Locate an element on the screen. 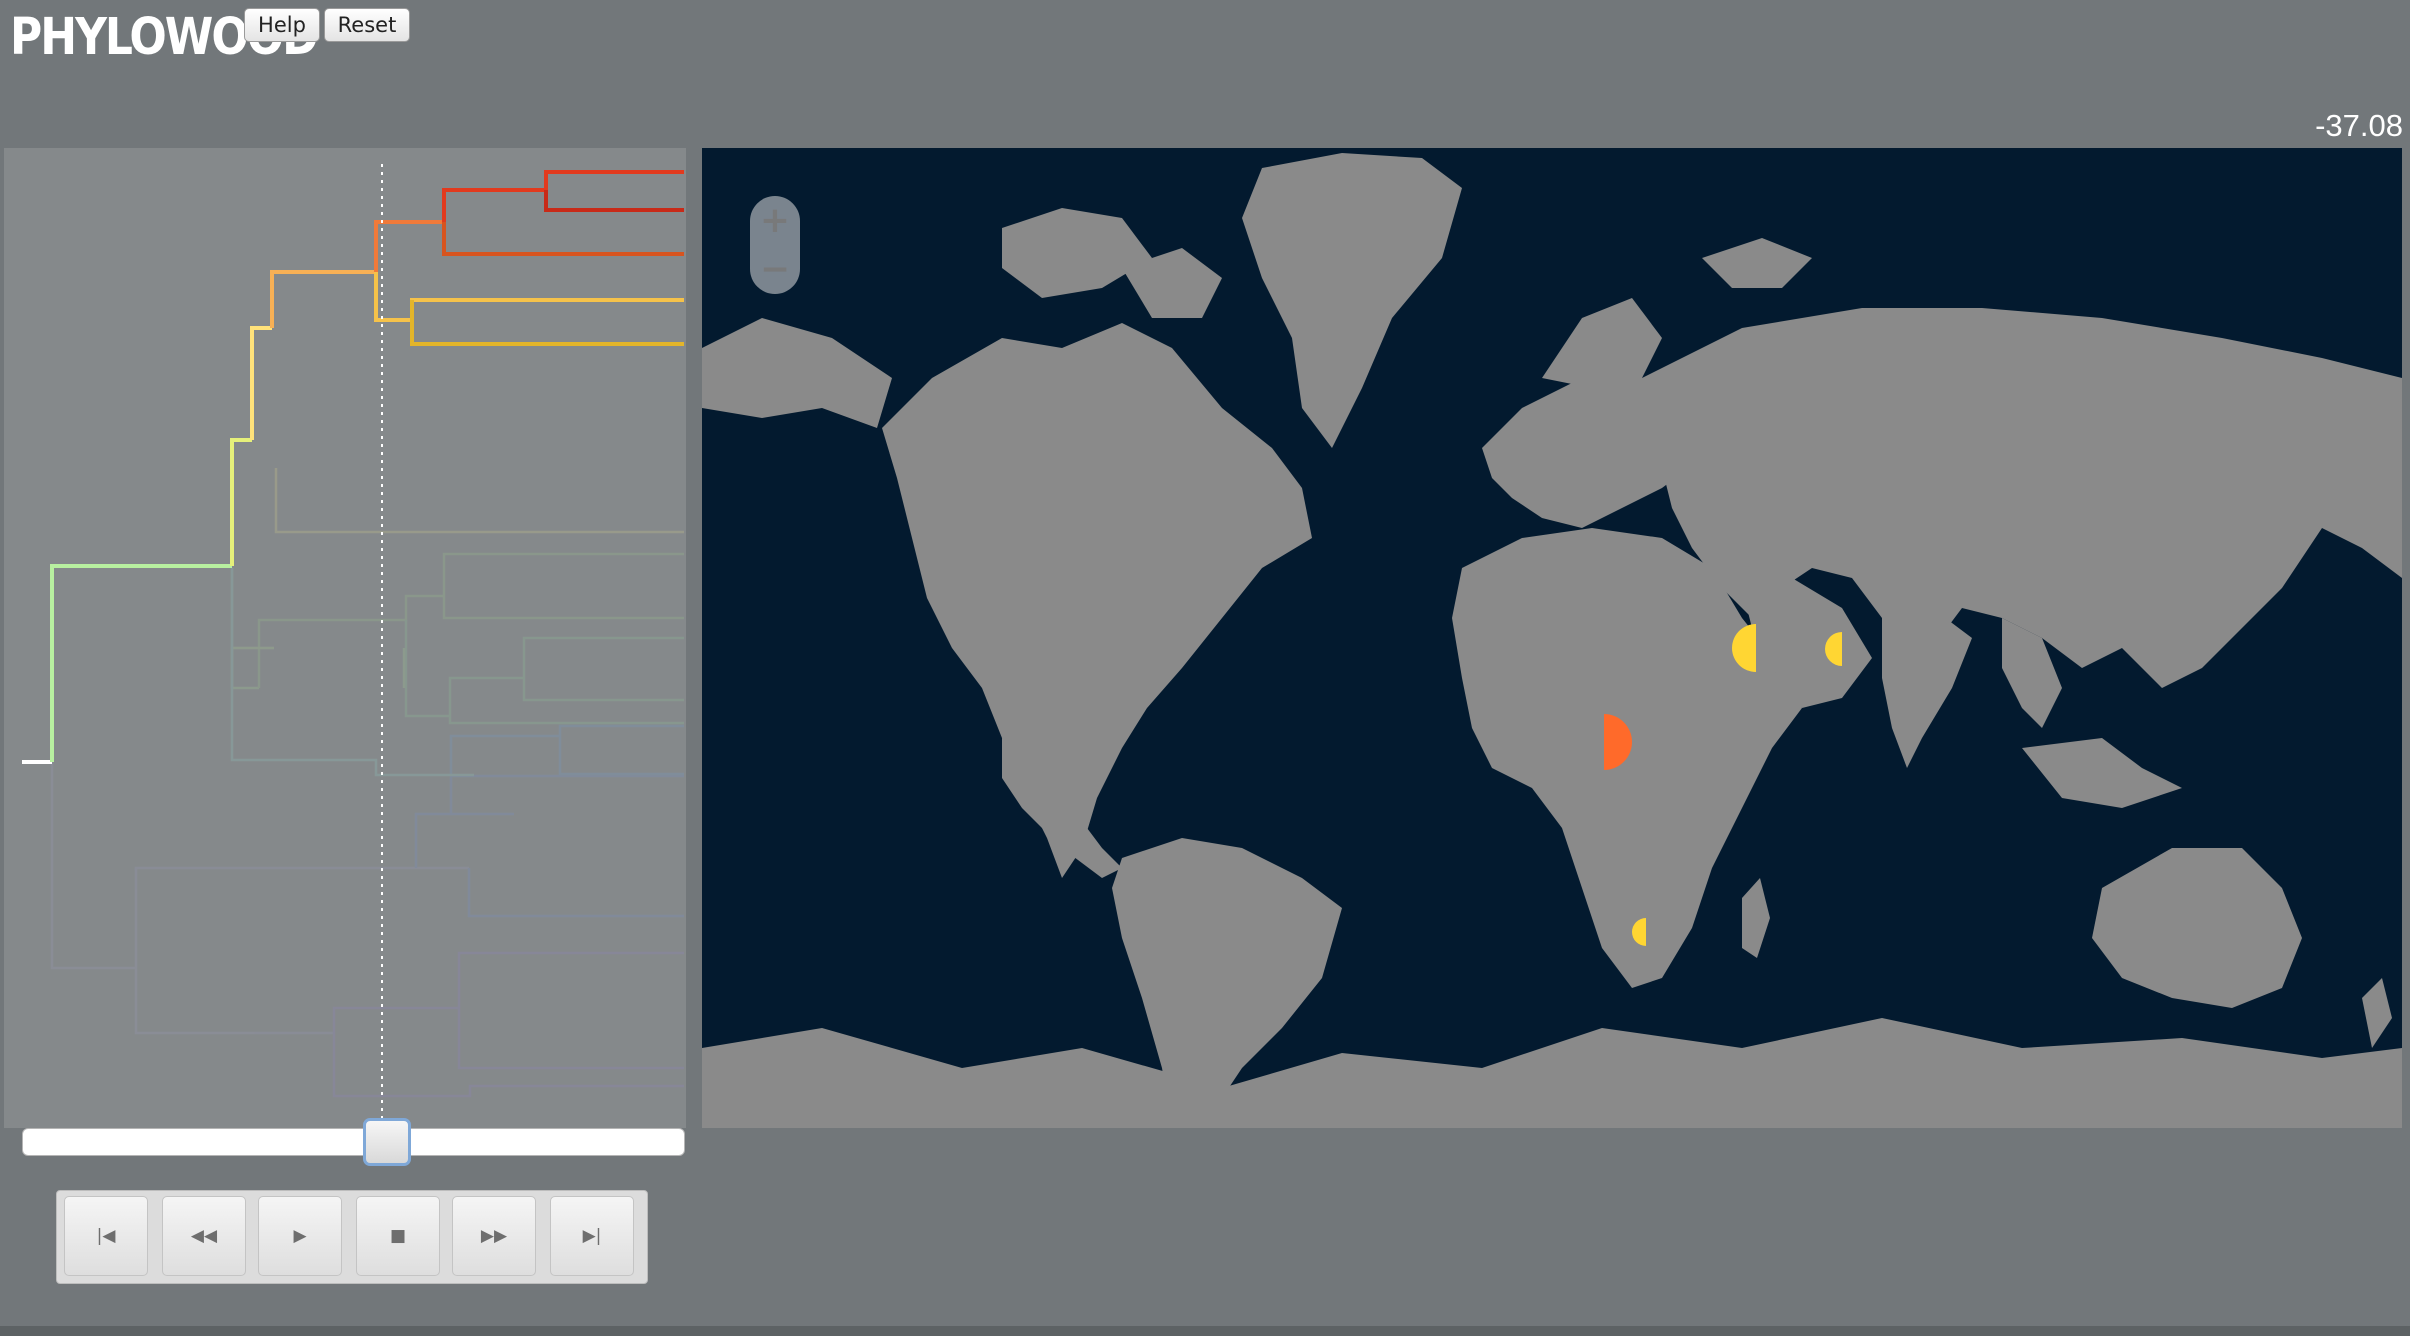 The image size is (2410, 1336). north-america is located at coordinates (1097, 600).